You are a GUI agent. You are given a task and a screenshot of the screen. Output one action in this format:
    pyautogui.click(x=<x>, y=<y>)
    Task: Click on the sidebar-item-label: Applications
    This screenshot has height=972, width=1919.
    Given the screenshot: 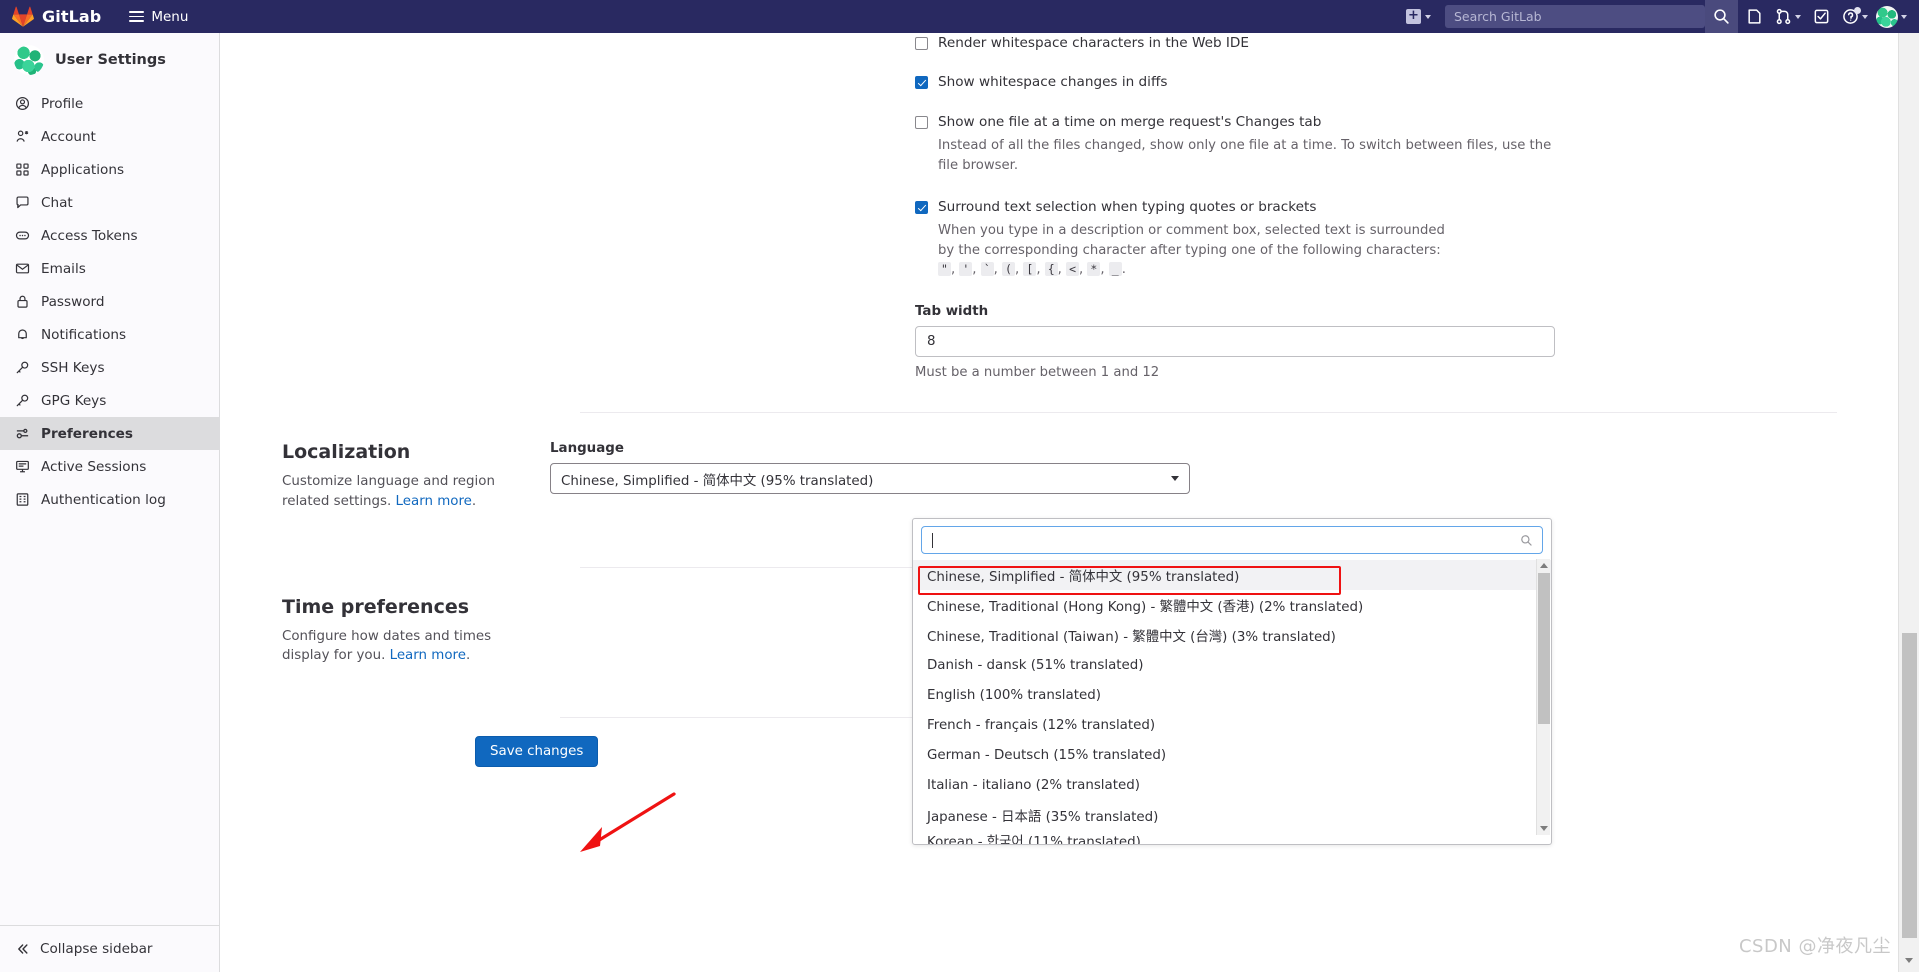 What is the action you would take?
    pyautogui.click(x=83, y=169)
    